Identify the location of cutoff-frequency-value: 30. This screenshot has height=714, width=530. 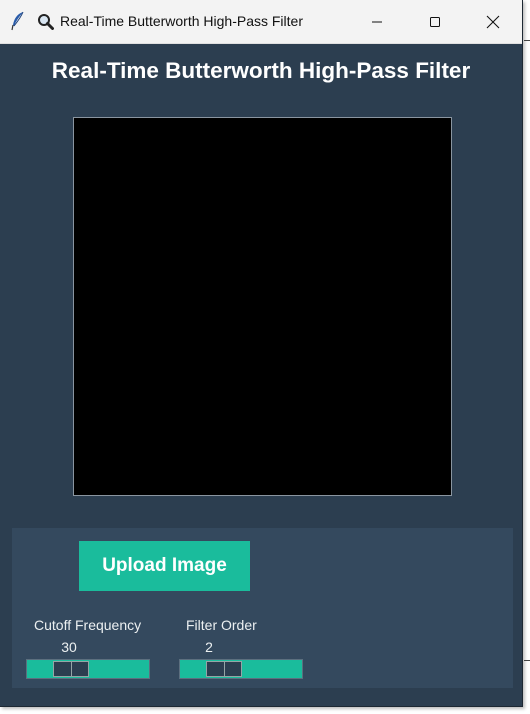
(69, 647).